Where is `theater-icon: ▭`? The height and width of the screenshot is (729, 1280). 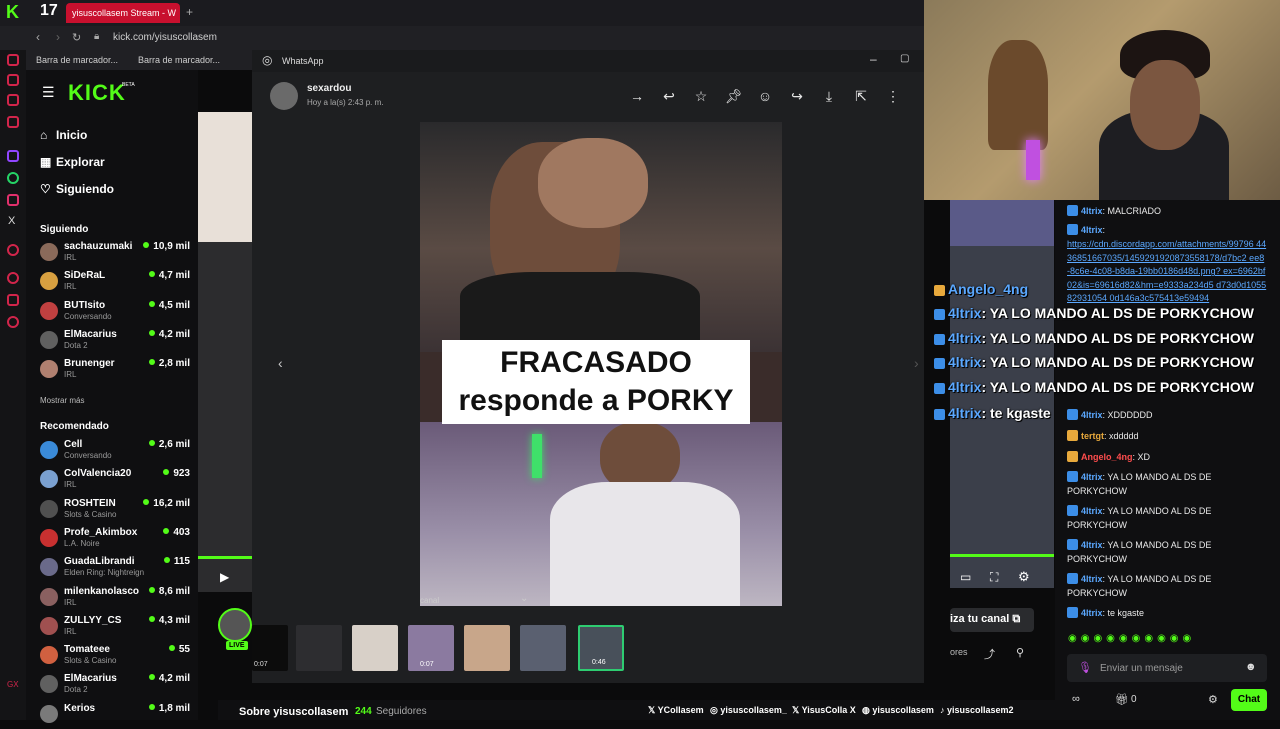 theater-icon: ▭ is located at coordinates (965, 577).